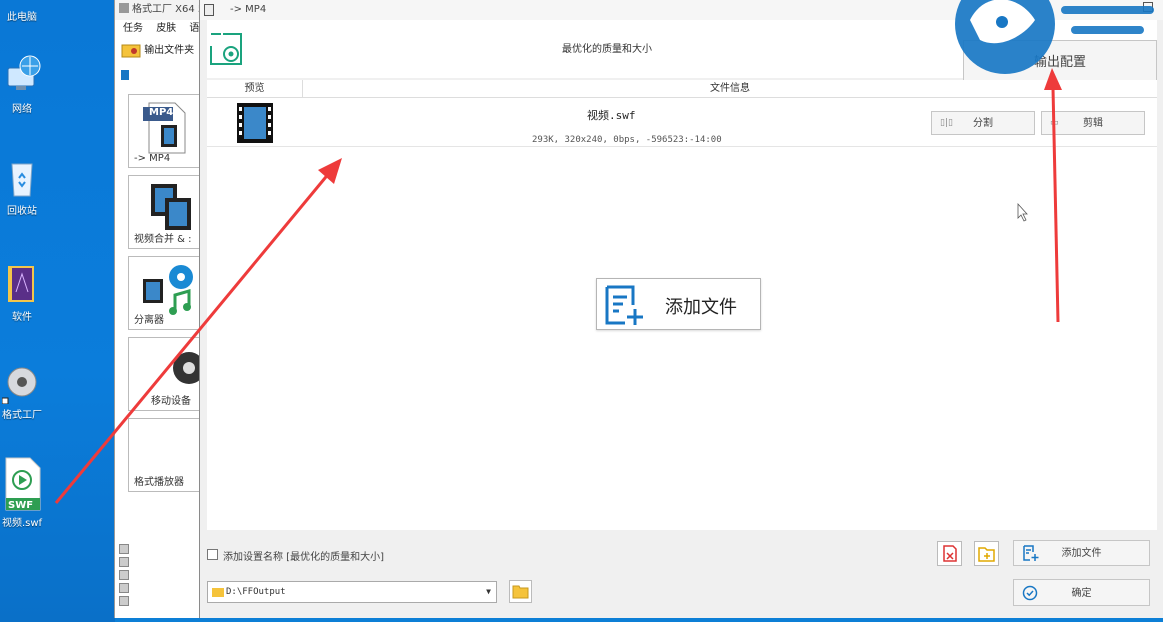 Image resolution: width=1163 pixels, height=622 pixels. What do you see at coordinates (161, 112) in the screenshot?
I see `mp4-badge: MP4` at bounding box center [161, 112].